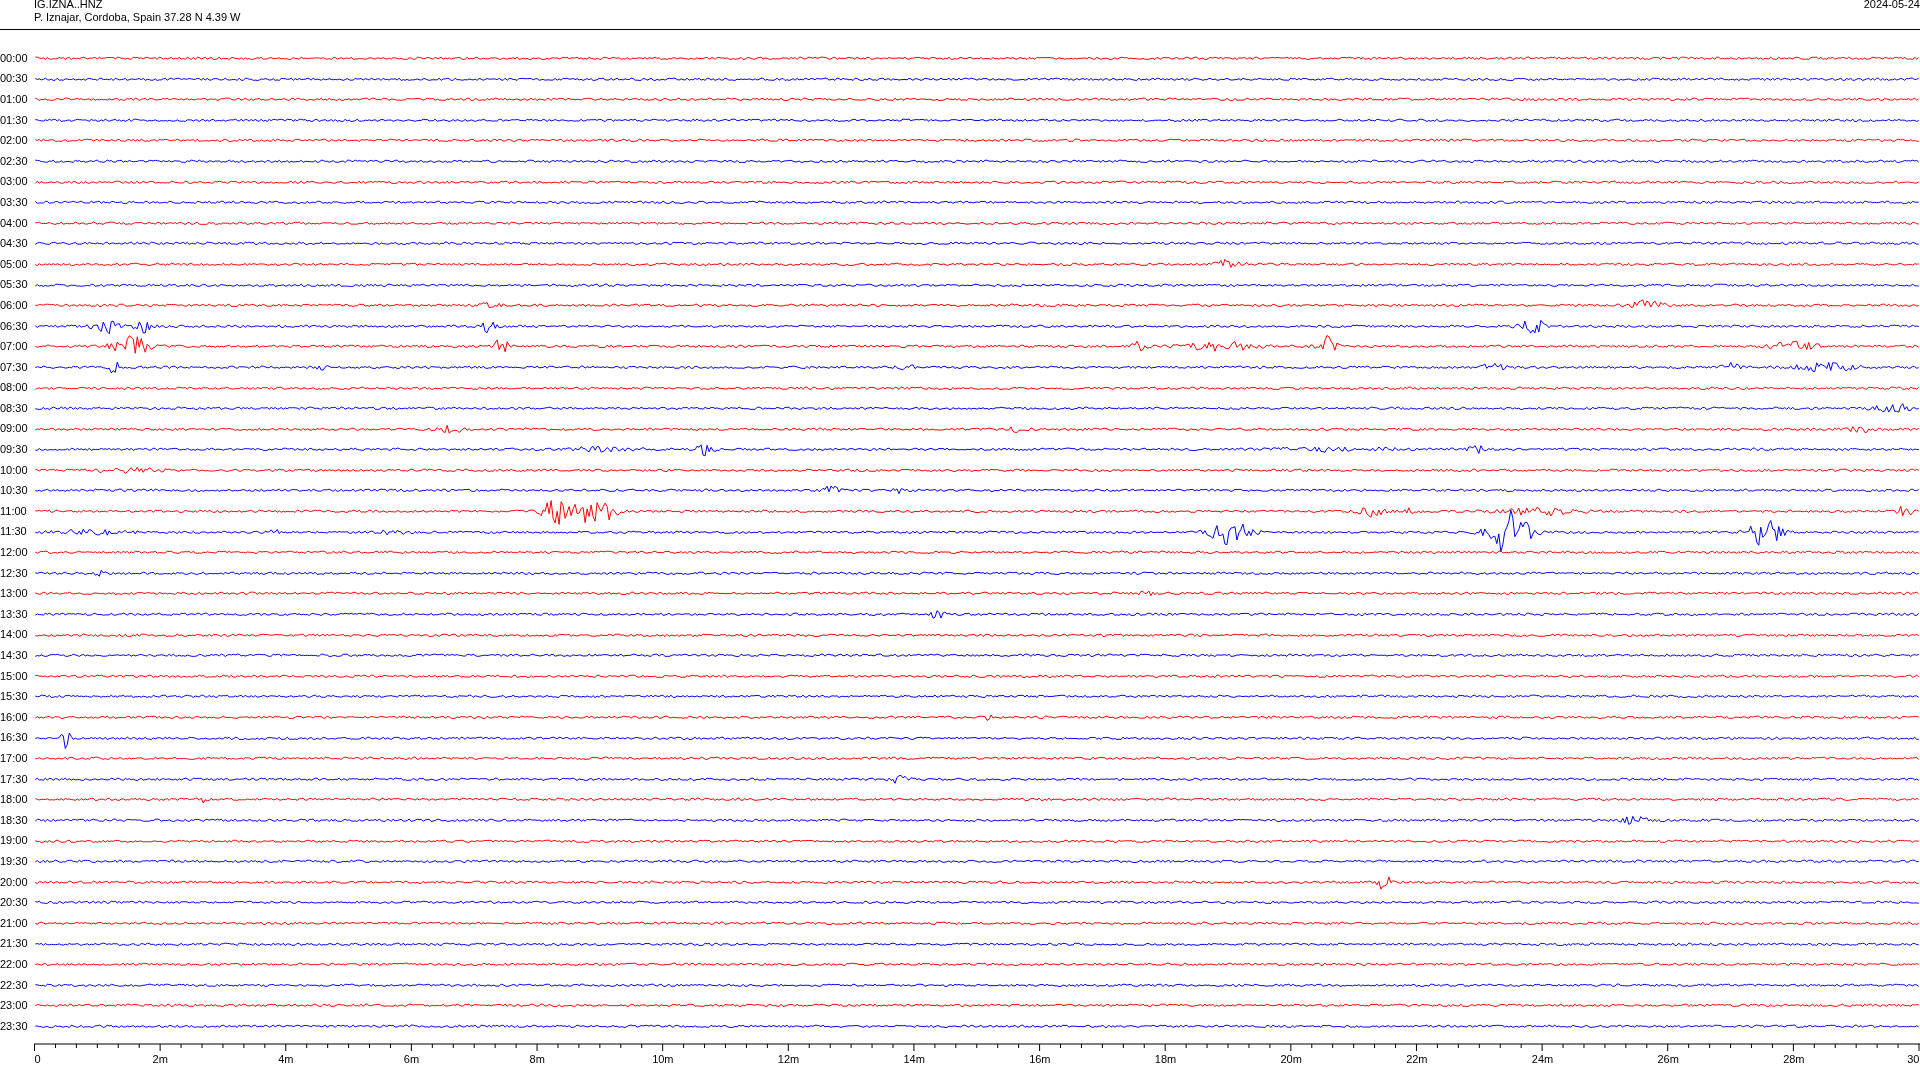  Describe the element at coordinates (14, 388) in the screenshot. I see `trace-time-label: 08:00` at that location.